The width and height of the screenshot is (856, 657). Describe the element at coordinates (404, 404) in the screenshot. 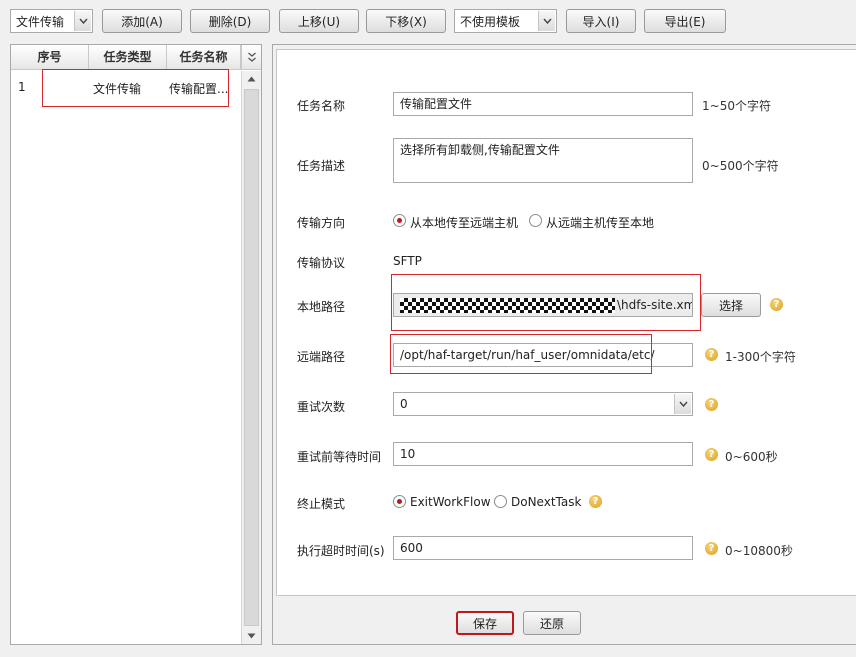

I see `retry-count-value: 0` at that location.